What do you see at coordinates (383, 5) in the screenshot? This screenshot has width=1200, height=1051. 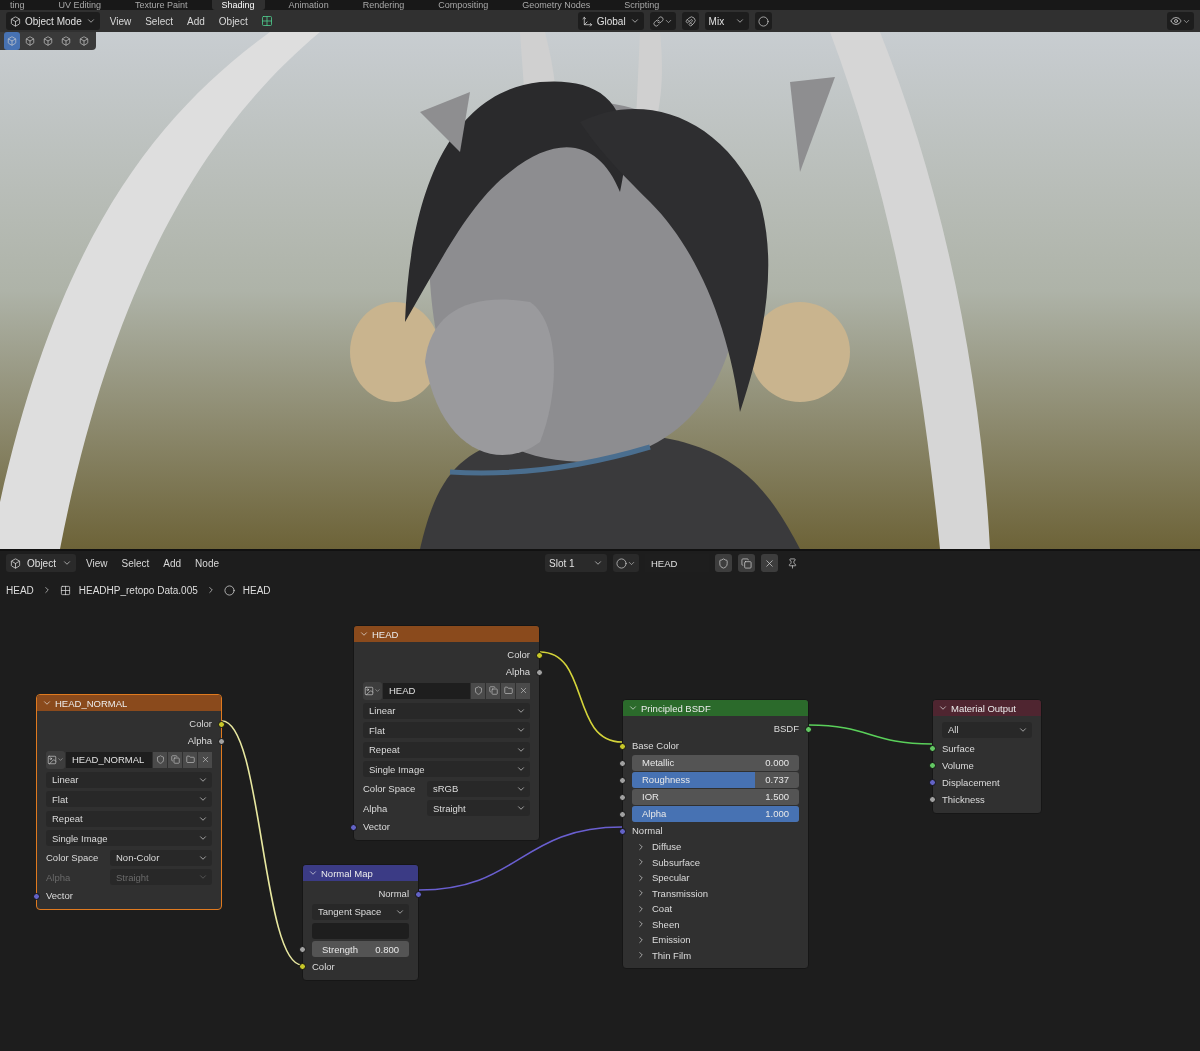 I see `workspace-tab: Rendering` at bounding box center [383, 5].